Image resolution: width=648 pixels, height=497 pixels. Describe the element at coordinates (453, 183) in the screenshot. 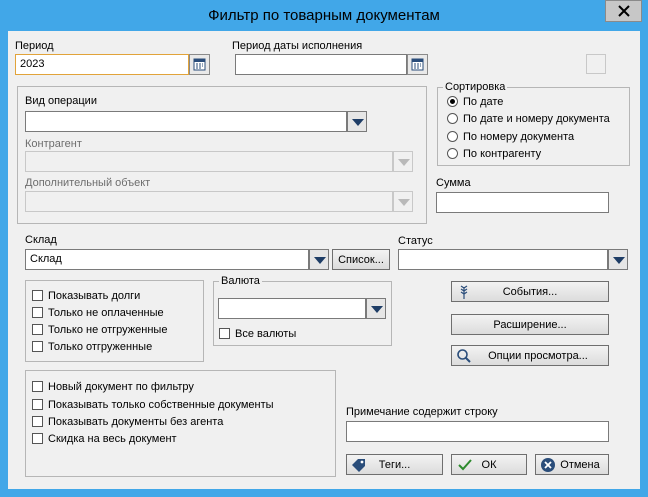

I see `sum-label: Сумма` at that location.